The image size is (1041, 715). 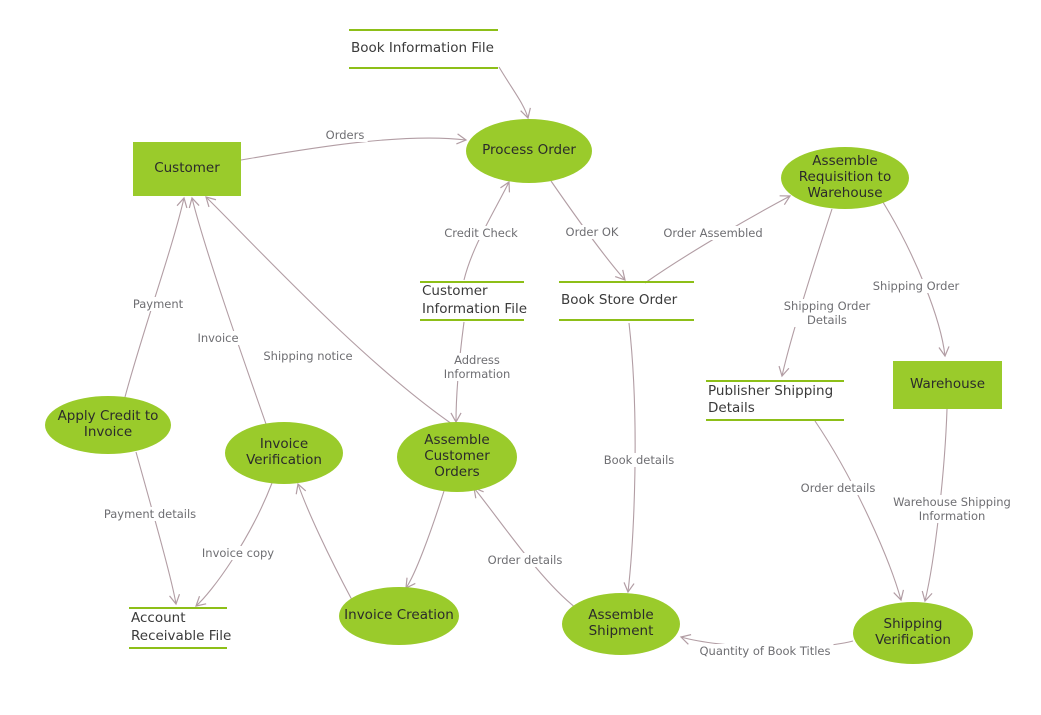 I want to click on datastore-book-store-order: Book Store Order, so click(x=626, y=301).